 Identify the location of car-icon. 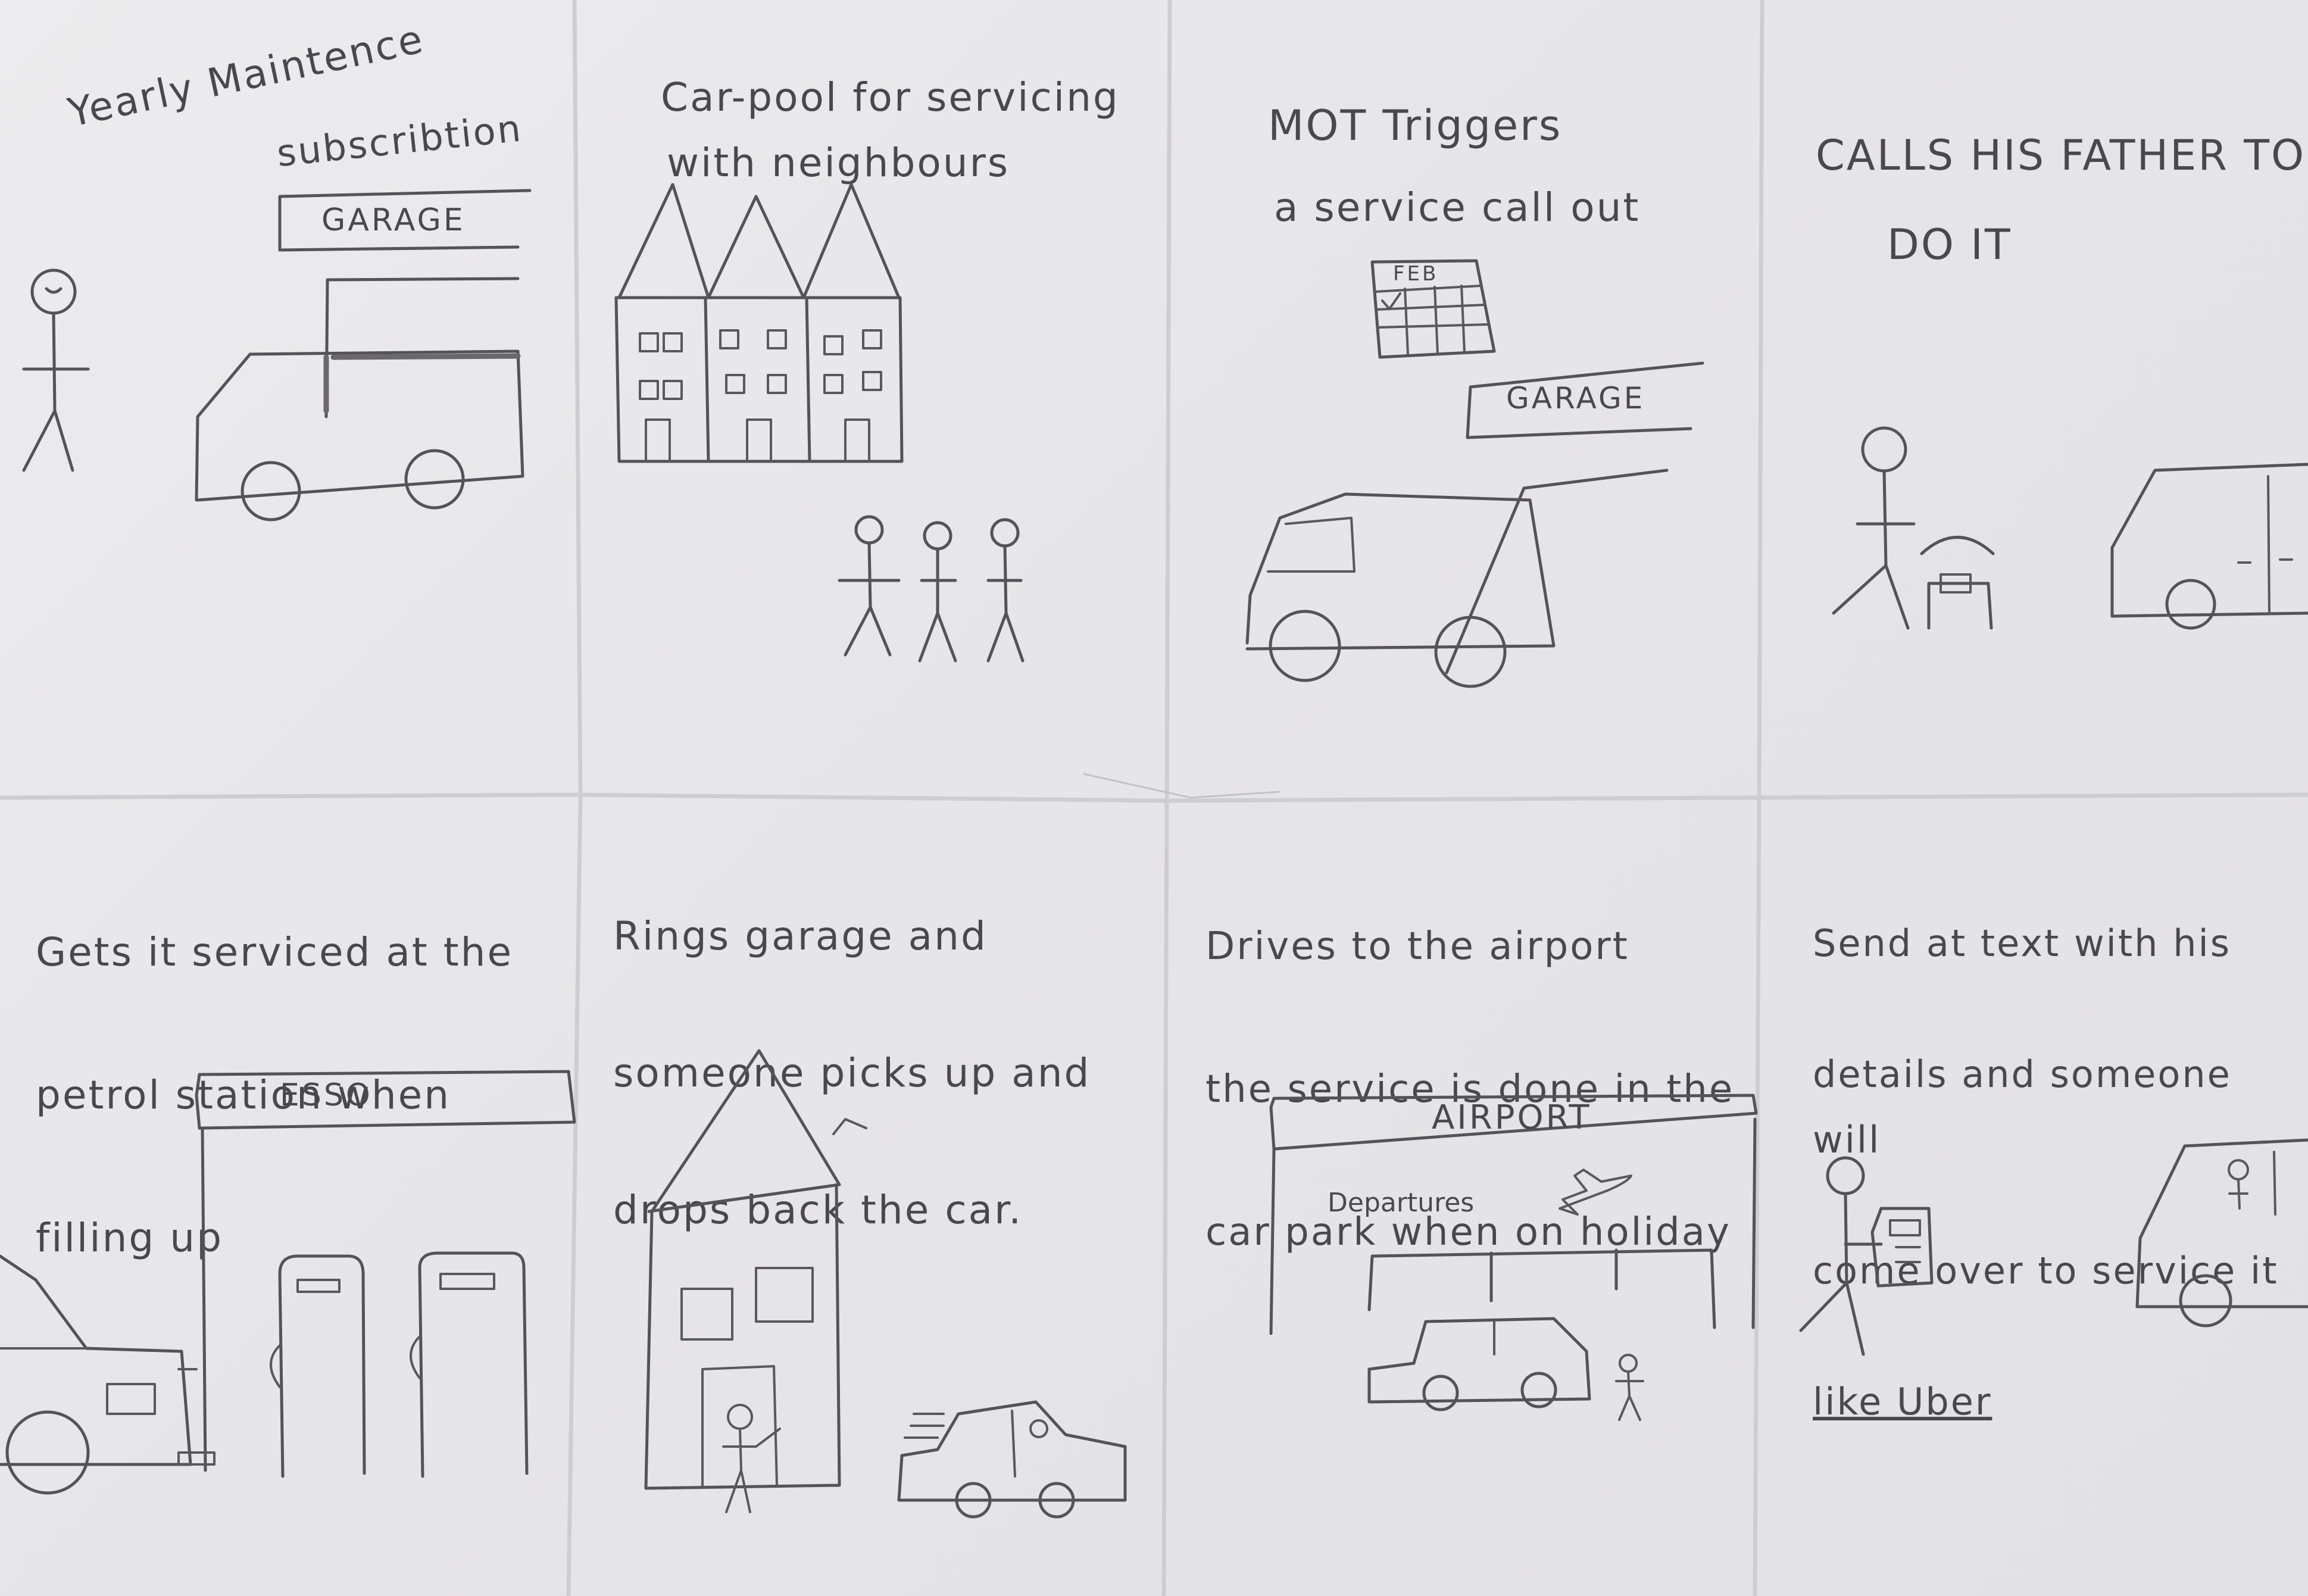
(2221, 1233).